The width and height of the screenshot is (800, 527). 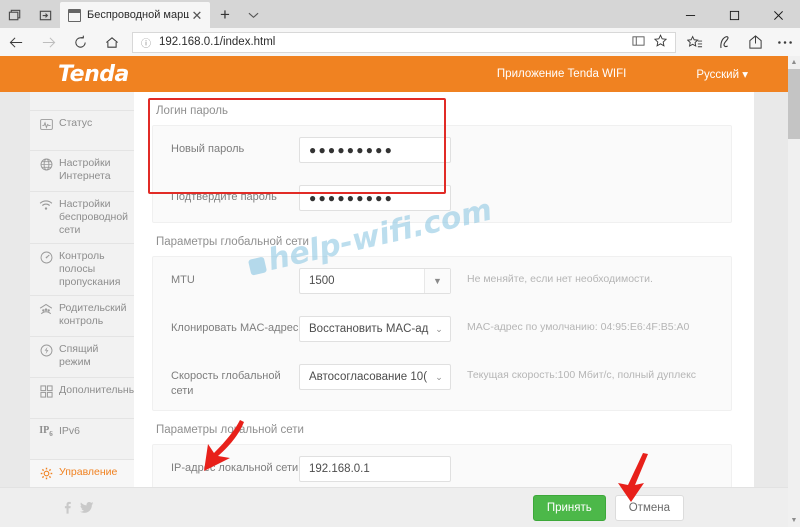 What do you see at coordinates (230, 430) in the screenshot?
I see `section-title-lan-parameters: Параметры локальной сети` at bounding box center [230, 430].